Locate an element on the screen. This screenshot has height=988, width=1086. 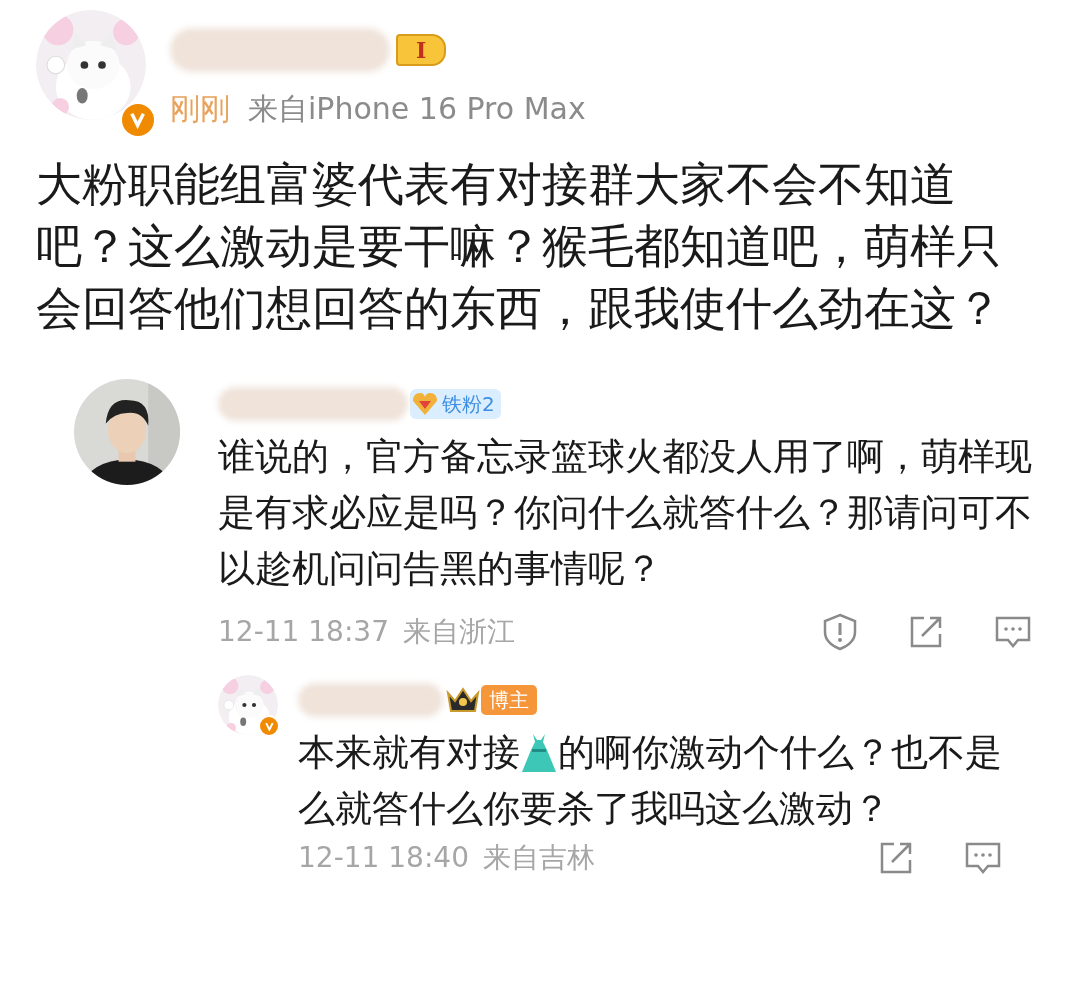
comment-text: 的啊你激动个什么？也不是 is located at coordinates (780, 753).